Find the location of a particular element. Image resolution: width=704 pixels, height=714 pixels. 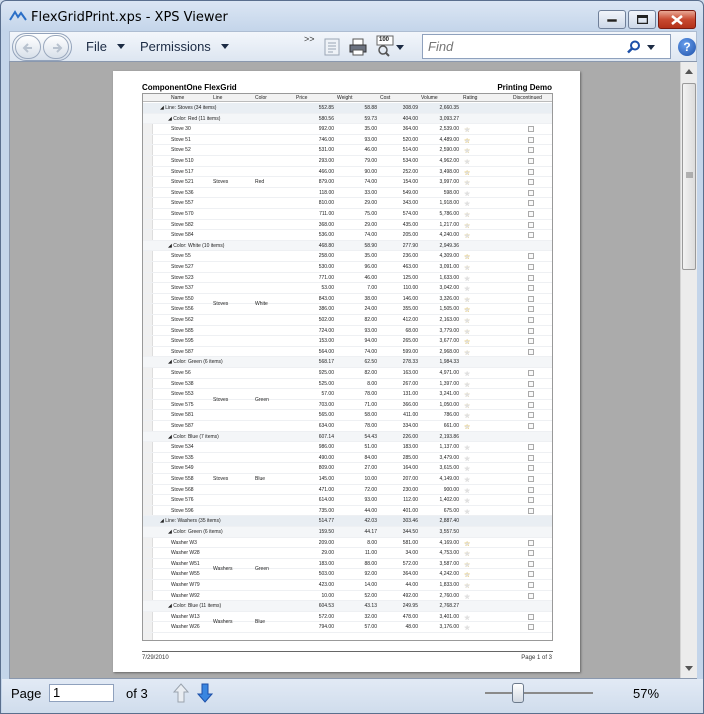

price-cell: 118.00 is located at coordinates (326, 192).